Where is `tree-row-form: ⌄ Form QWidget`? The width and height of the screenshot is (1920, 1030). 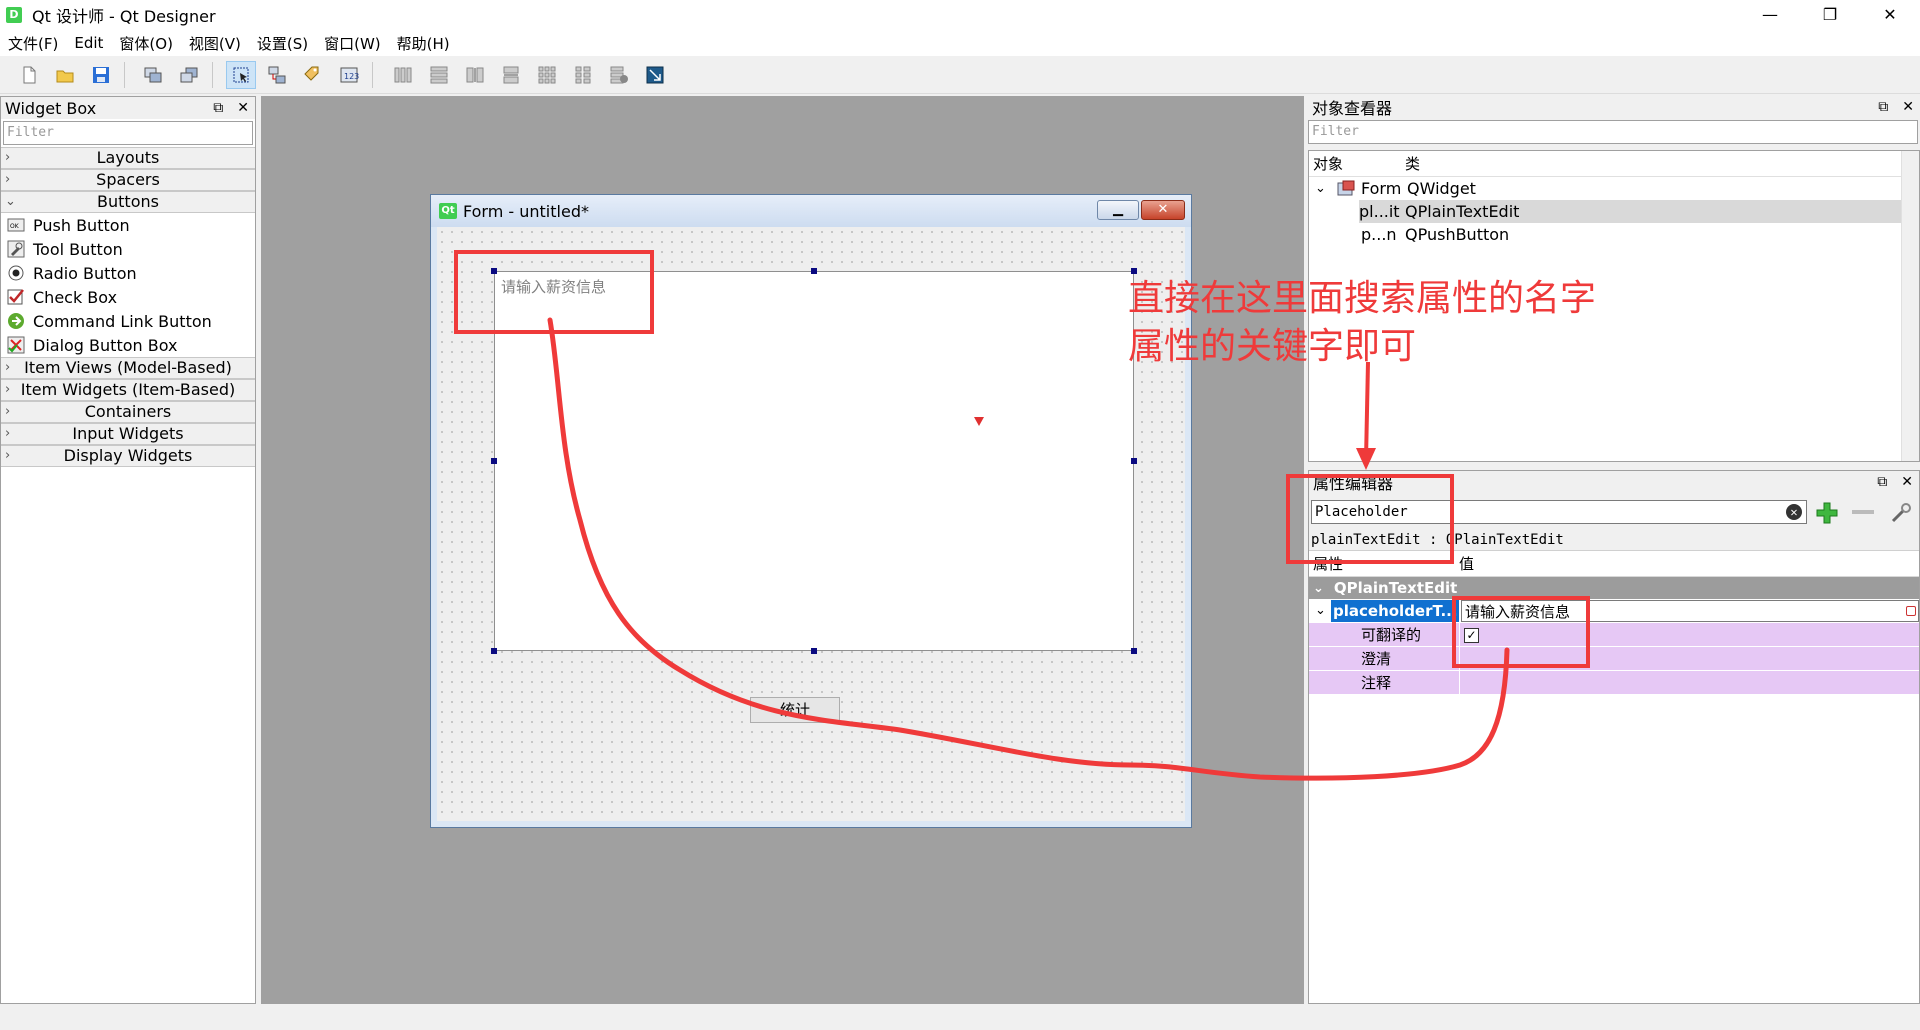 tree-row-form: ⌄ Form QWidget is located at coordinates (1614, 188).